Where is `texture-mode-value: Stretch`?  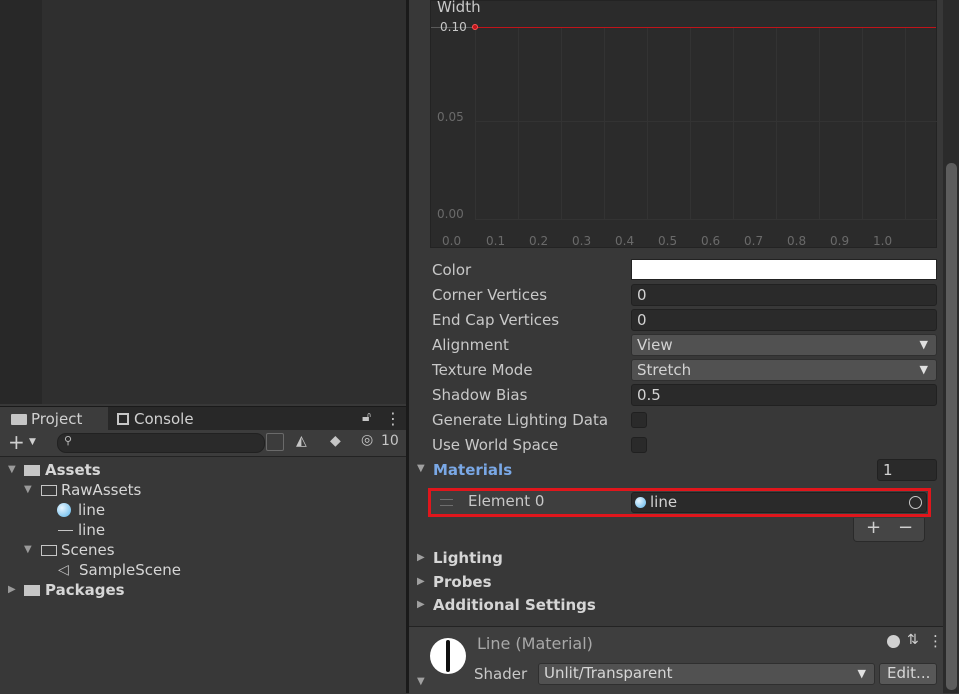
texture-mode-value: Stretch is located at coordinates (664, 370).